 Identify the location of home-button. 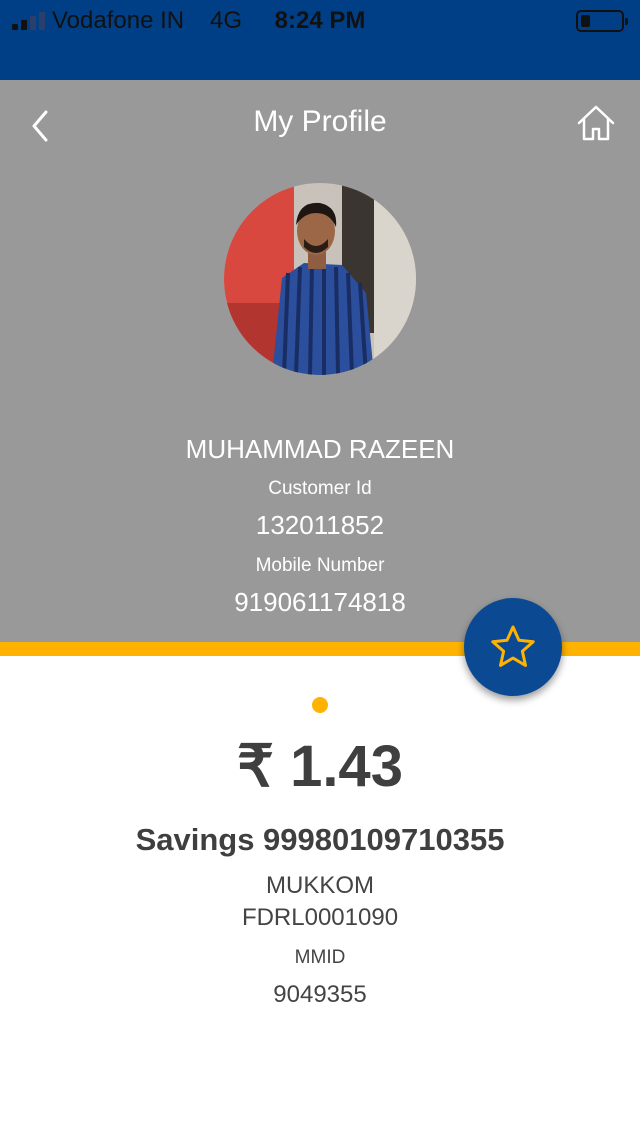
(596, 124).